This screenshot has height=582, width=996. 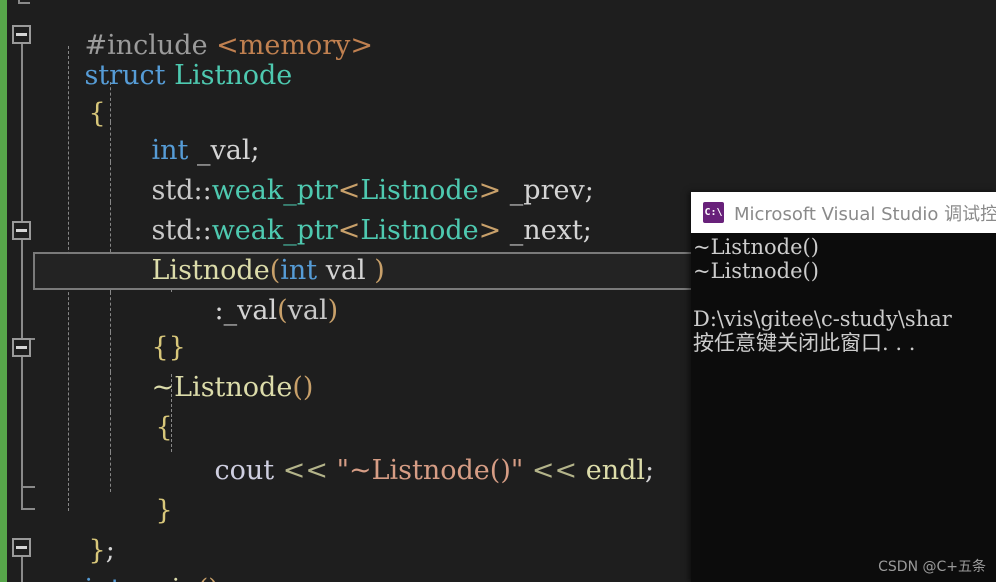 I want to click on code-line-destructor: ~Listnode(), so click(x=207, y=365).